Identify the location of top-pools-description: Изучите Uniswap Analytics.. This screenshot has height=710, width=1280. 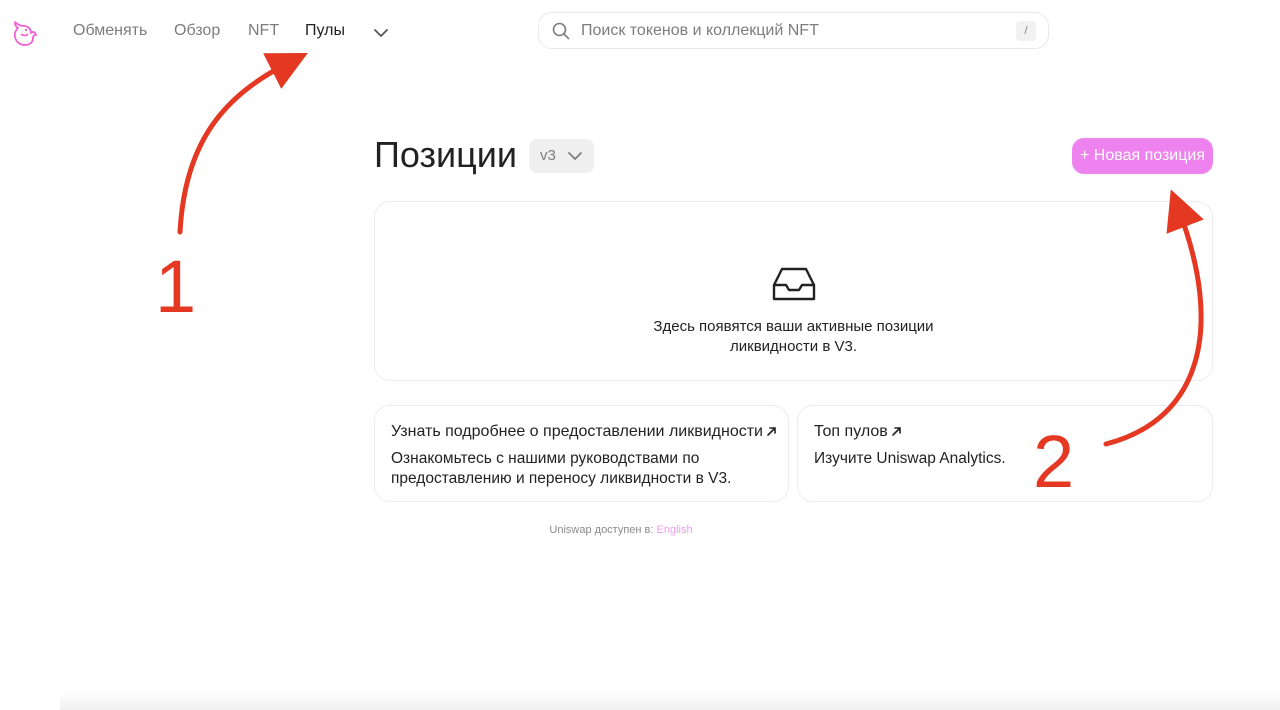
(910, 458).